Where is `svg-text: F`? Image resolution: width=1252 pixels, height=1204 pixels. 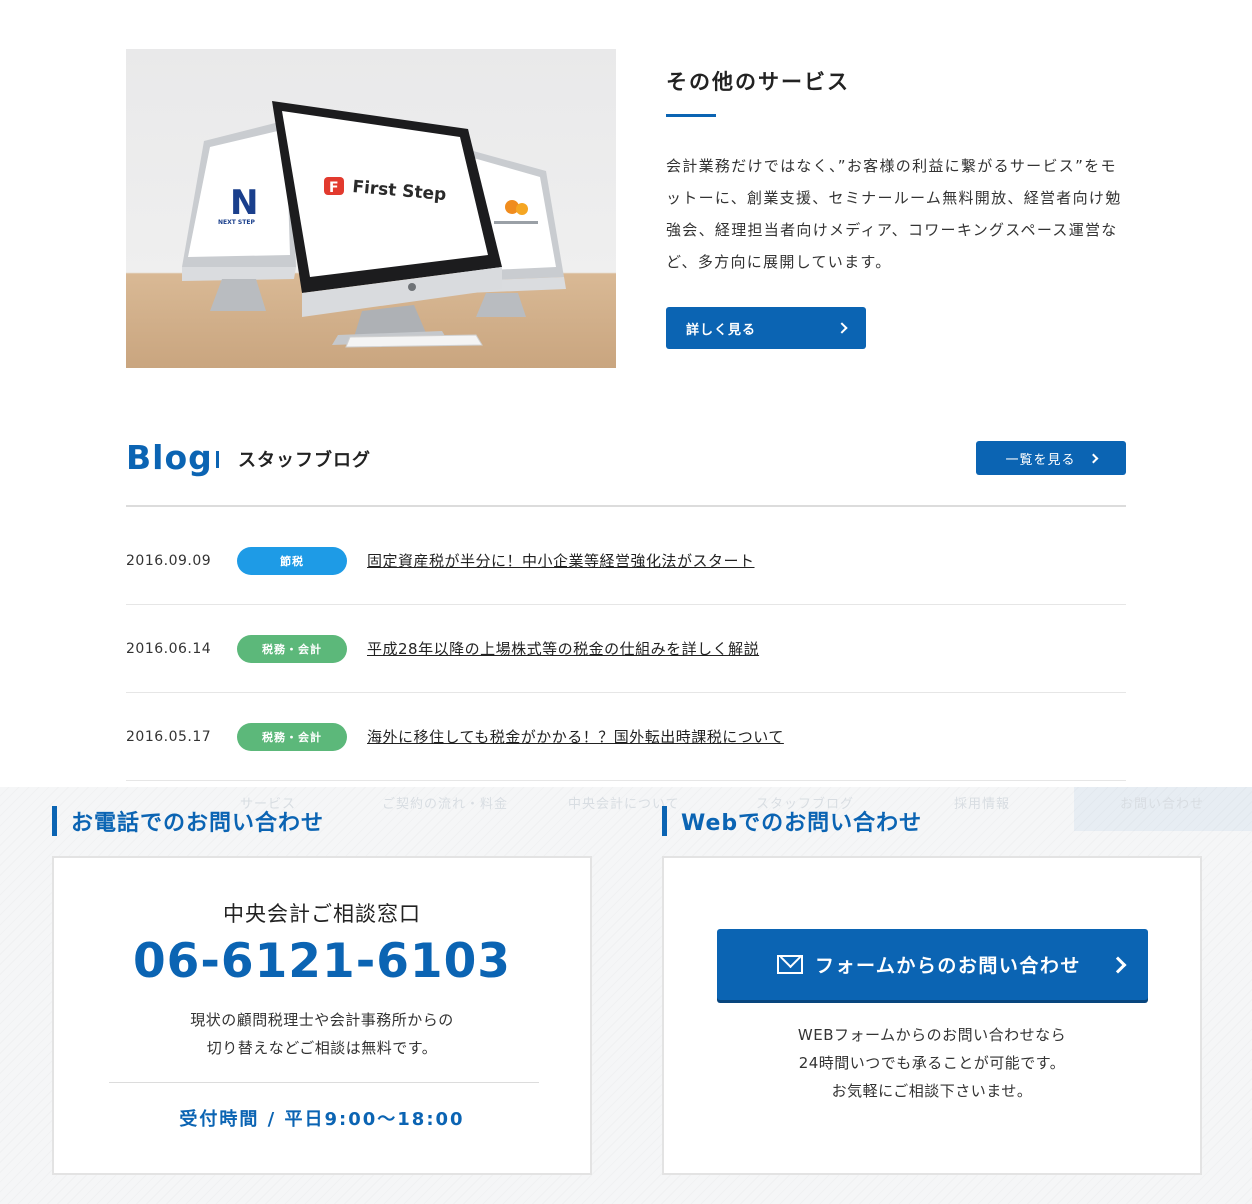
svg-text: F is located at coordinates (334, 188).